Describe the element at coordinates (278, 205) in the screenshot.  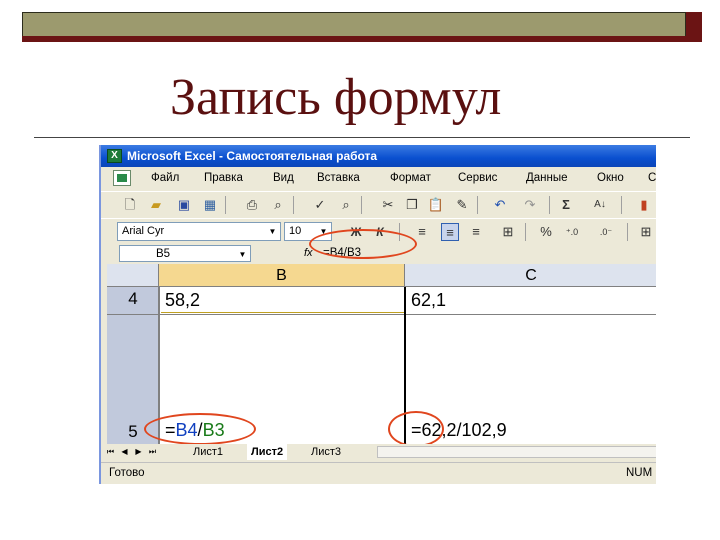
I see `print-preview-icon: ⌕` at that location.